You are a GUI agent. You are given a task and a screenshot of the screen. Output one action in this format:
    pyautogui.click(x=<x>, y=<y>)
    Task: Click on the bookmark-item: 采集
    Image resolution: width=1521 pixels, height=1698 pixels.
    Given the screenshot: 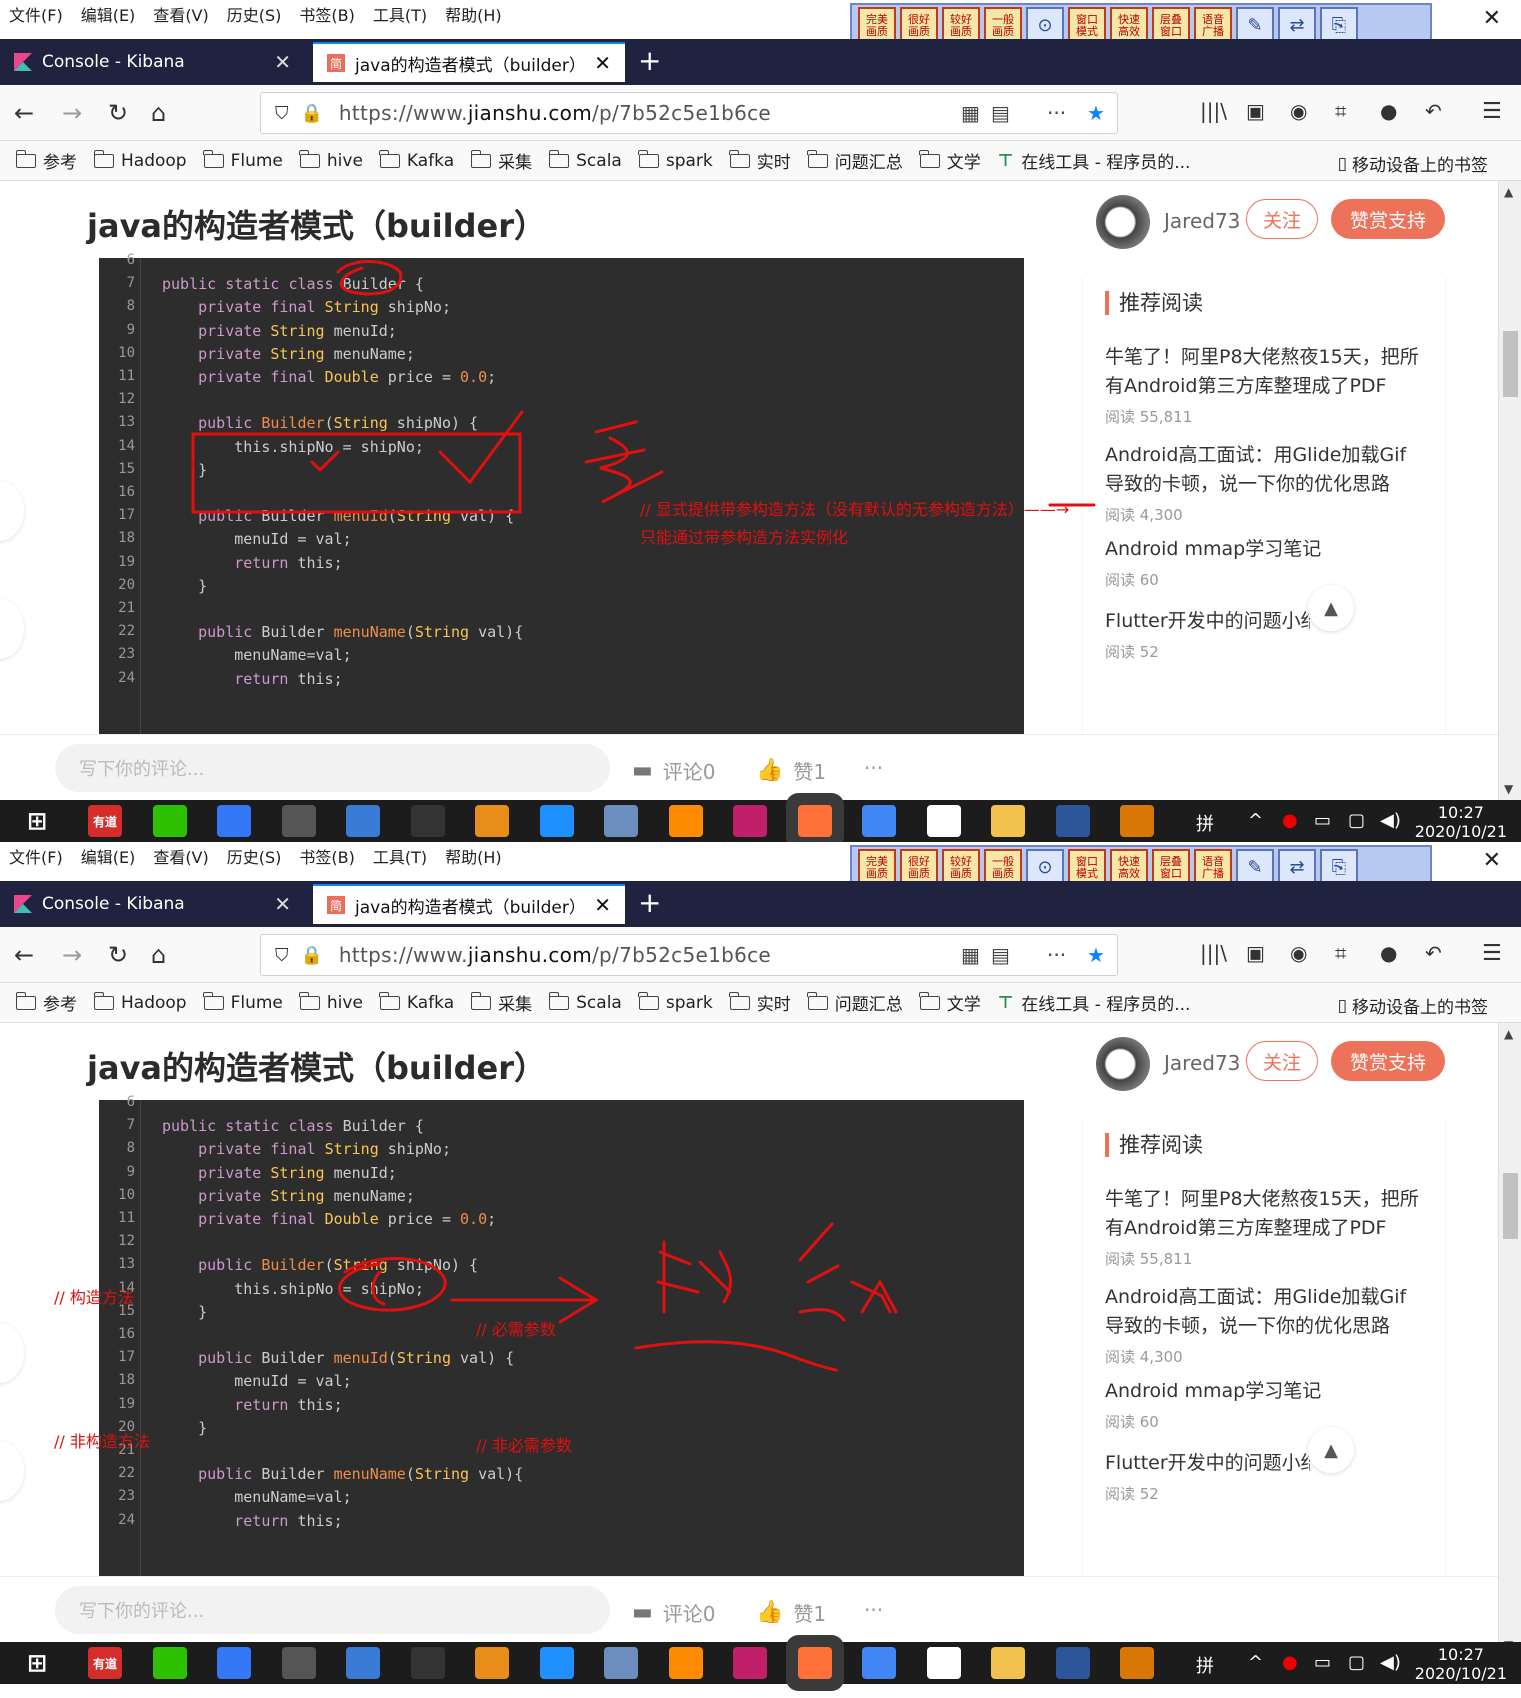 What is the action you would take?
    pyautogui.click(x=501, y=1002)
    